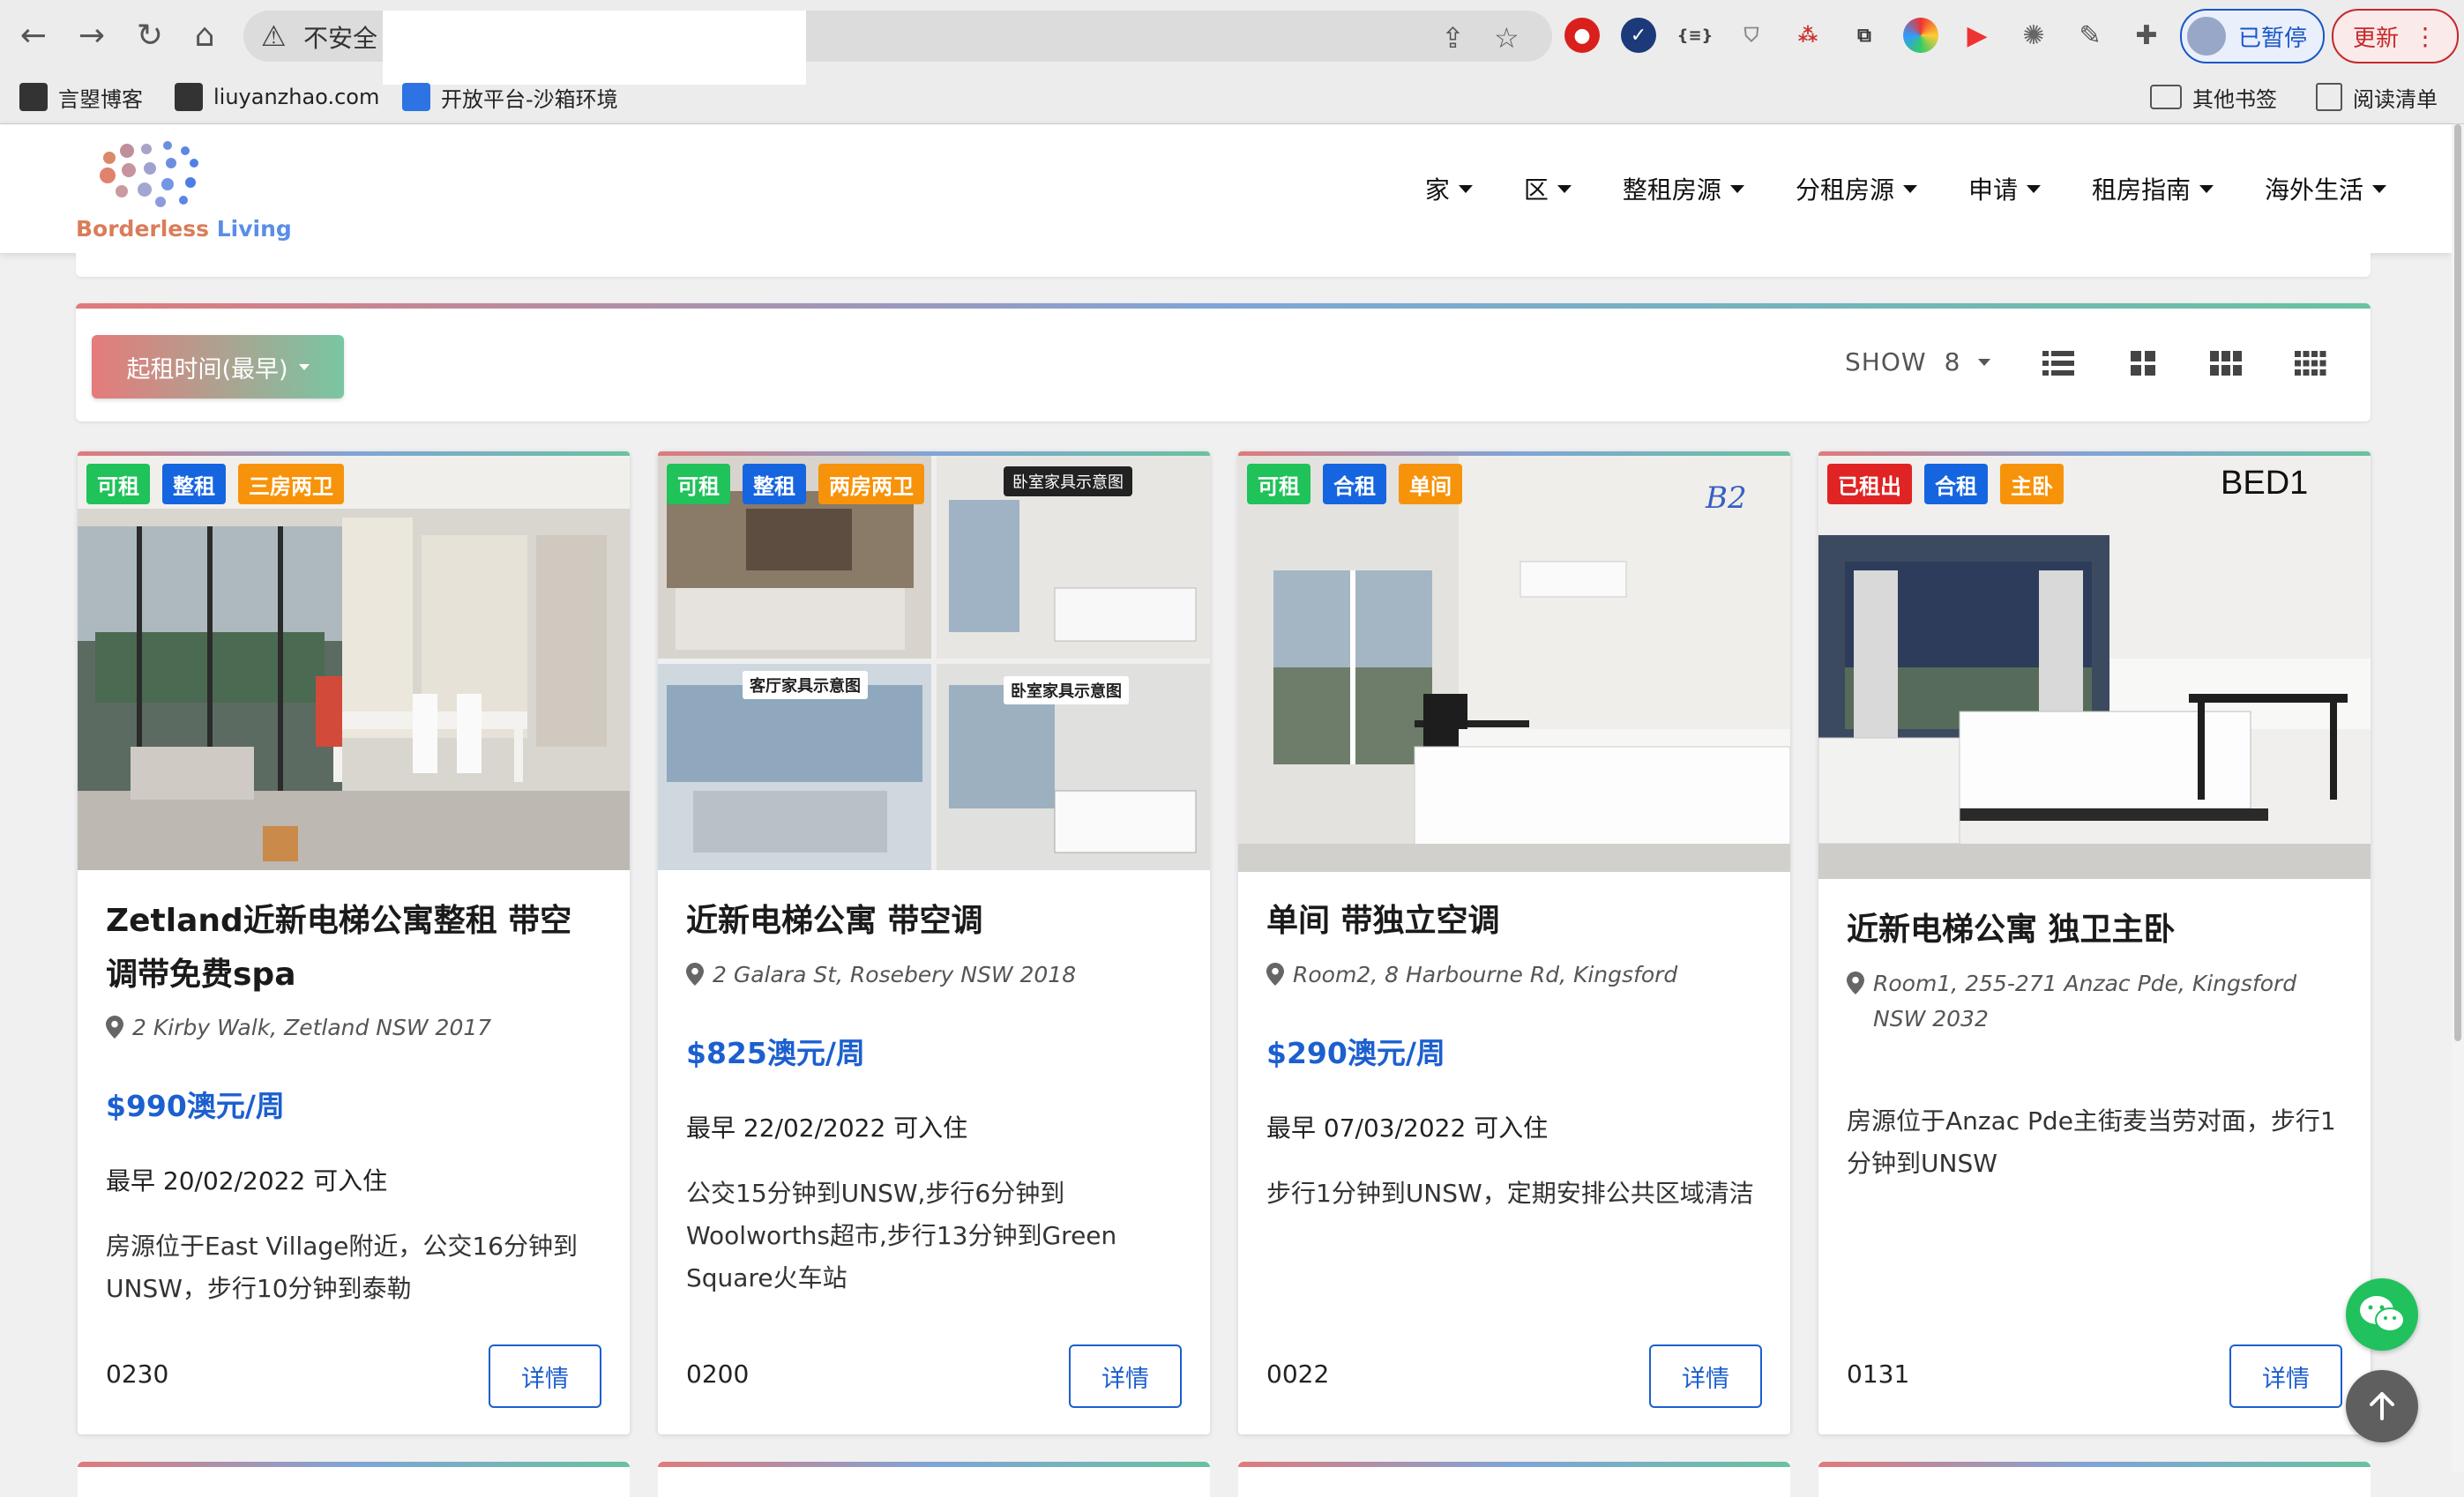 This screenshot has width=2464, height=1497. I want to click on nav-item-home: 家, so click(1449, 188).